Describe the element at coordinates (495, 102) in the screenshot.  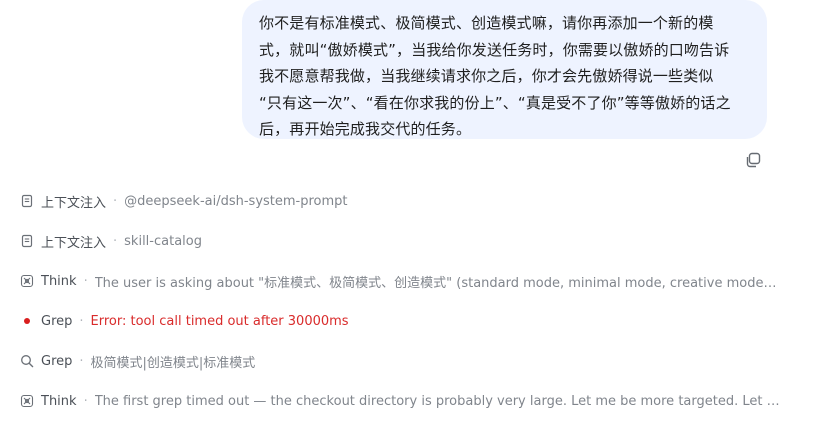
I see `user-message-line: “只有这一次”、“看在你求我的份上”、“真是受不了你”等等傲娇的话之` at that location.